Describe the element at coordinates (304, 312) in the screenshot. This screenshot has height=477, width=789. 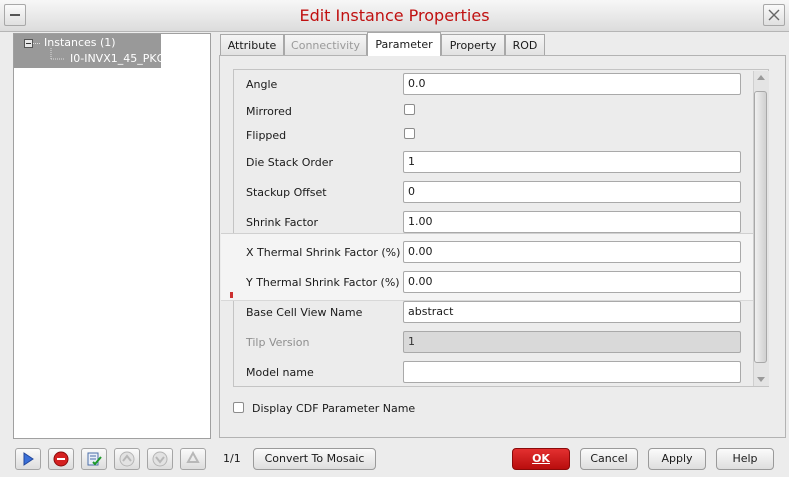
I see `base-cell-view-label: Base Cell View Name` at that location.